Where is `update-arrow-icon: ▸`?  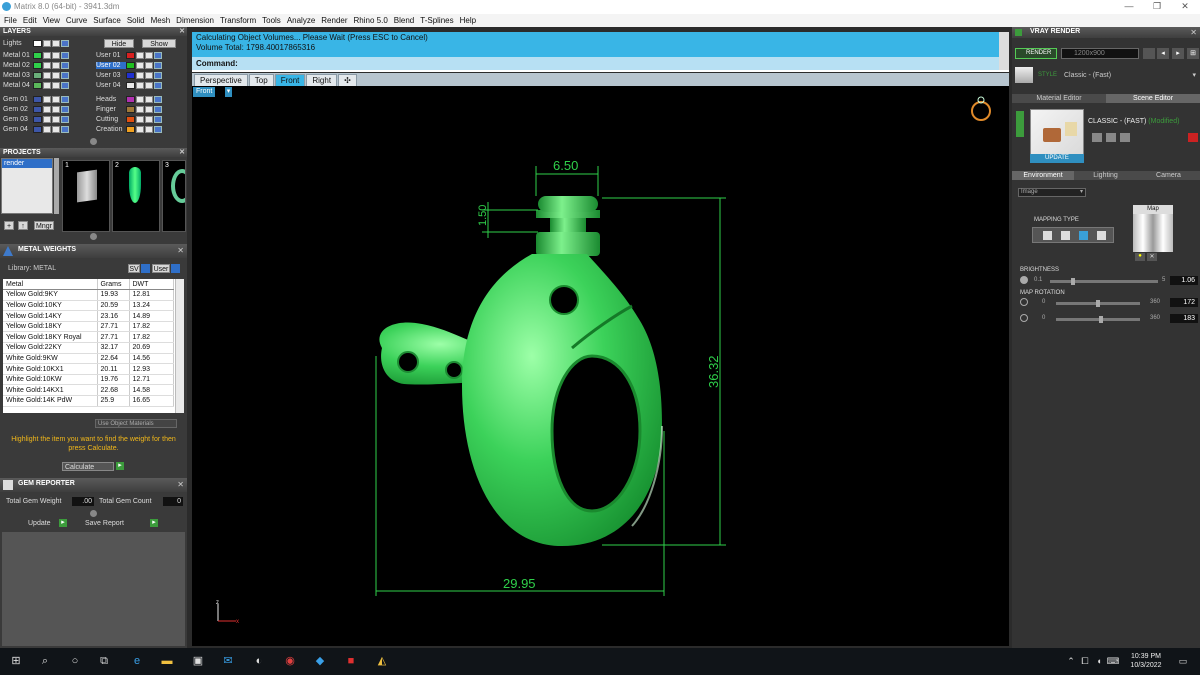 update-arrow-icon: ▸ is located at coordinates (63, 523).